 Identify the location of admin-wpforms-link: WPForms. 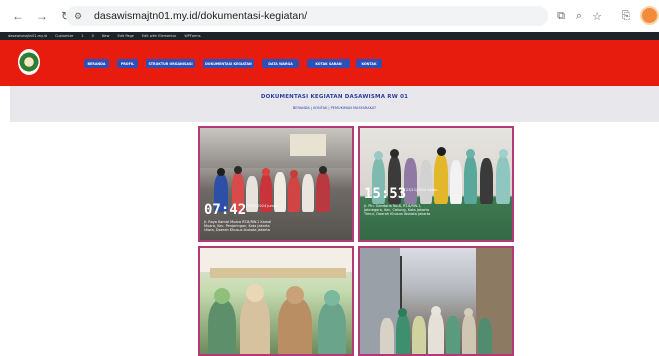
(192, 36).